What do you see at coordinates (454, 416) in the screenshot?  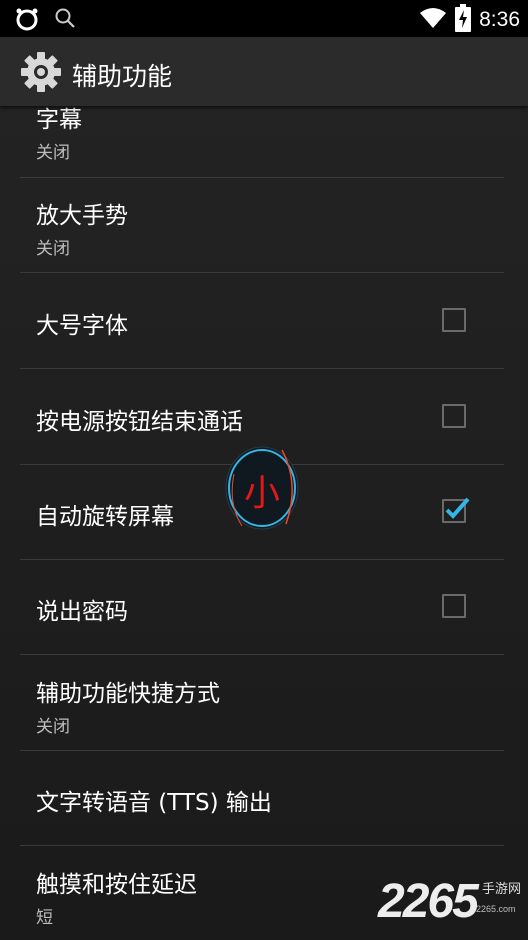 I see `power-button-checkbox` at bounding box center [454, 416].